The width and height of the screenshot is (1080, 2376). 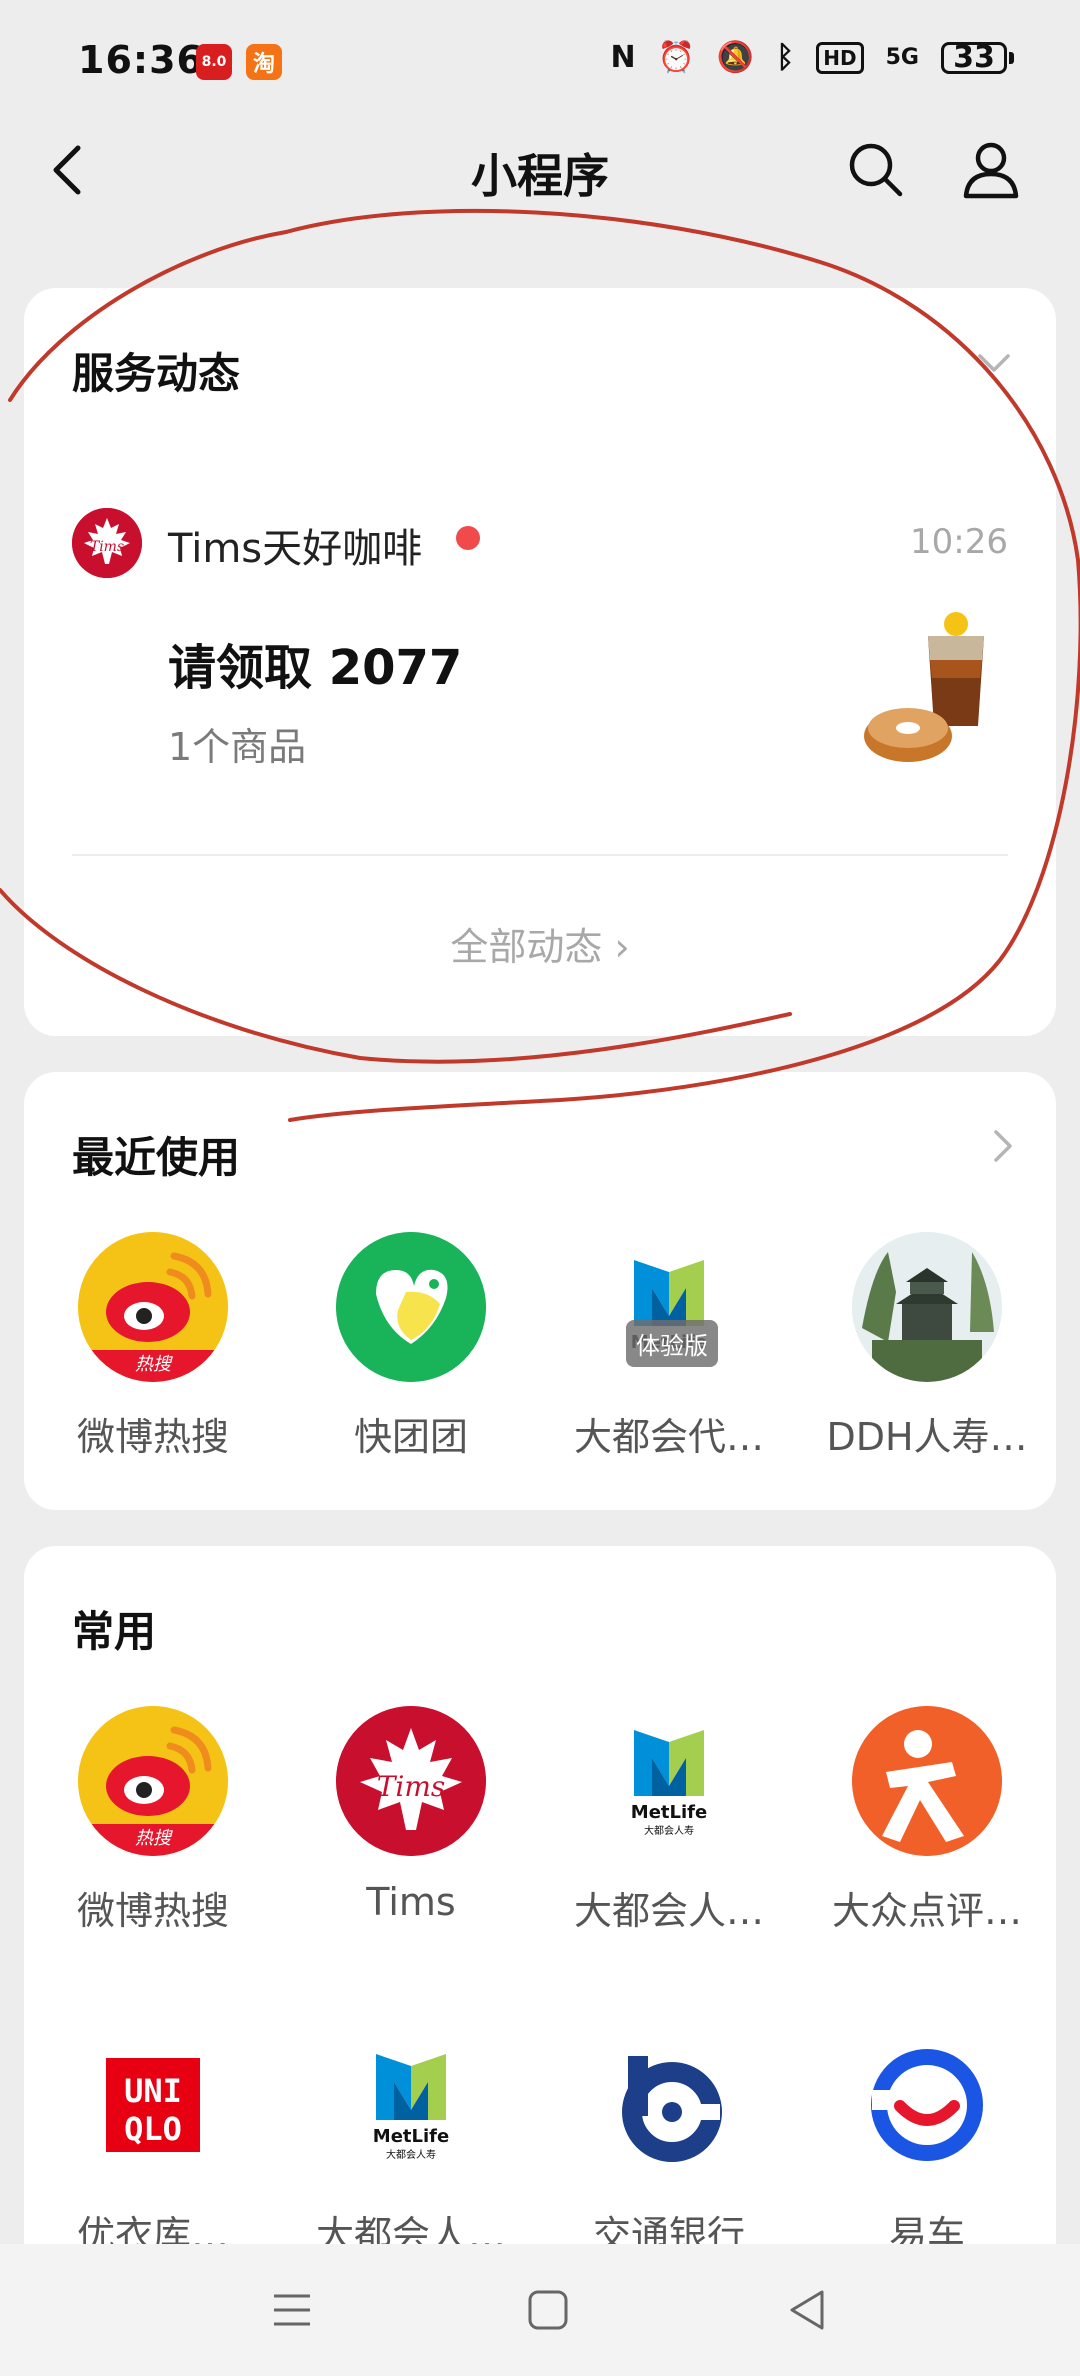 I want to click on alarm-icon: ⏰, so click(x=676, y=57).